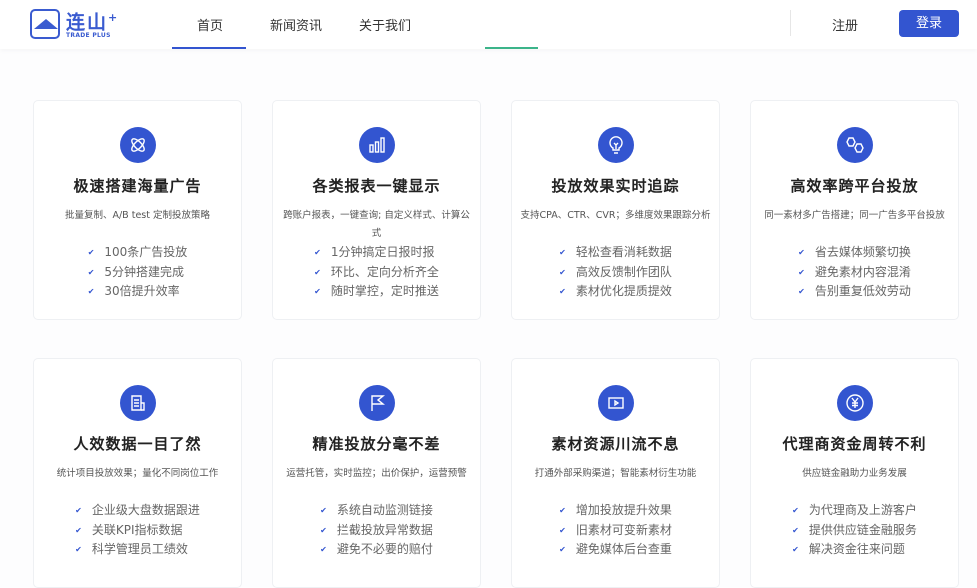 The width and height of the screenshot is (977, 588). I want to click on card-title: 素材资源川流不息, so click(615, 444).